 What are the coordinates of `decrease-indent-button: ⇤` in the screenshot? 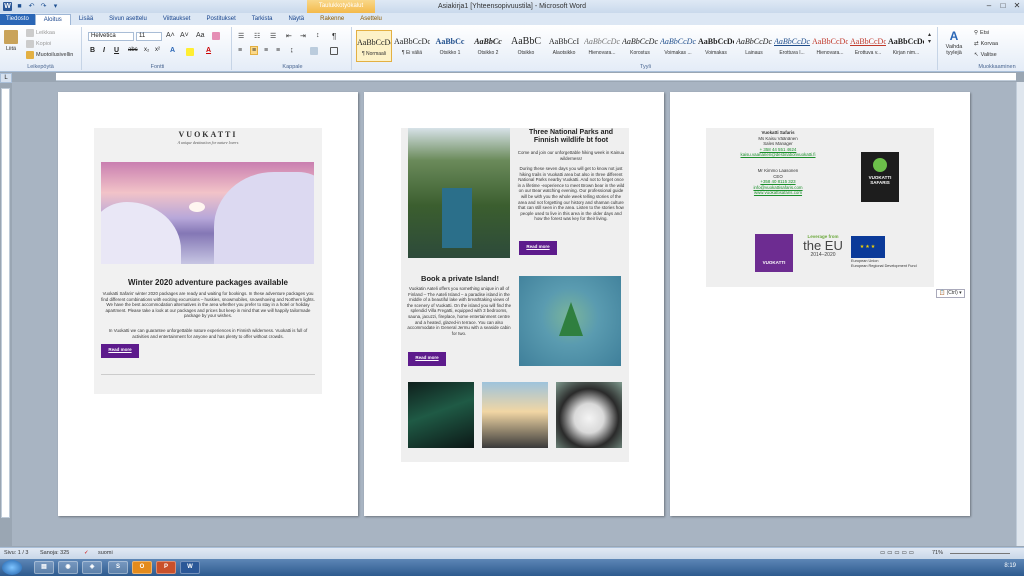 It's located at (289, 36).